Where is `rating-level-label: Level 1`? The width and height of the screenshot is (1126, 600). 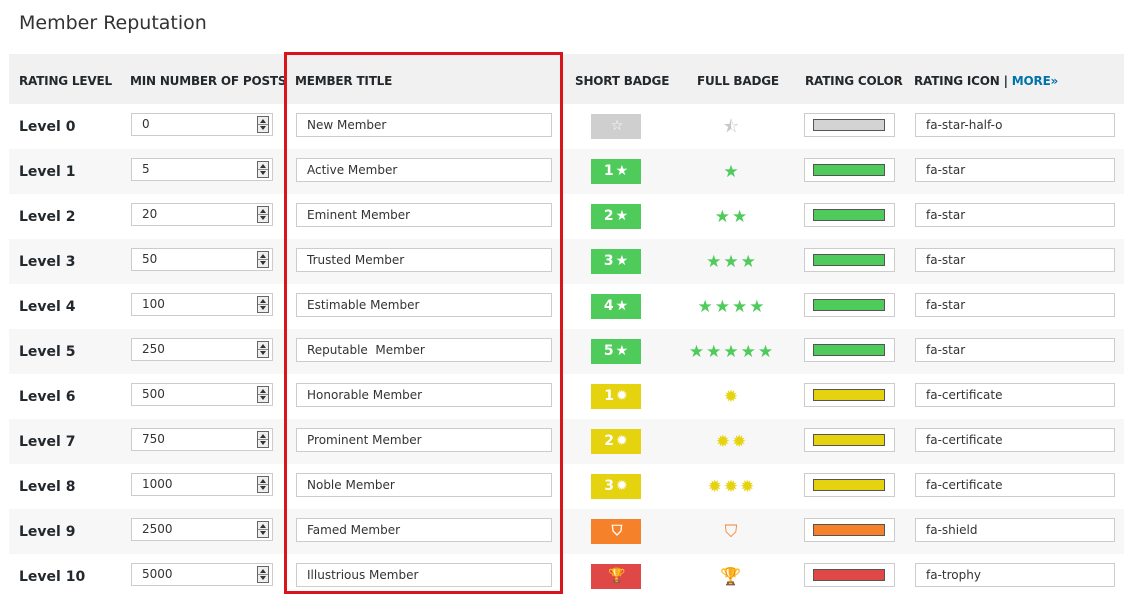
rating-level-label: Level 1 is located at coordinates (47, 172).